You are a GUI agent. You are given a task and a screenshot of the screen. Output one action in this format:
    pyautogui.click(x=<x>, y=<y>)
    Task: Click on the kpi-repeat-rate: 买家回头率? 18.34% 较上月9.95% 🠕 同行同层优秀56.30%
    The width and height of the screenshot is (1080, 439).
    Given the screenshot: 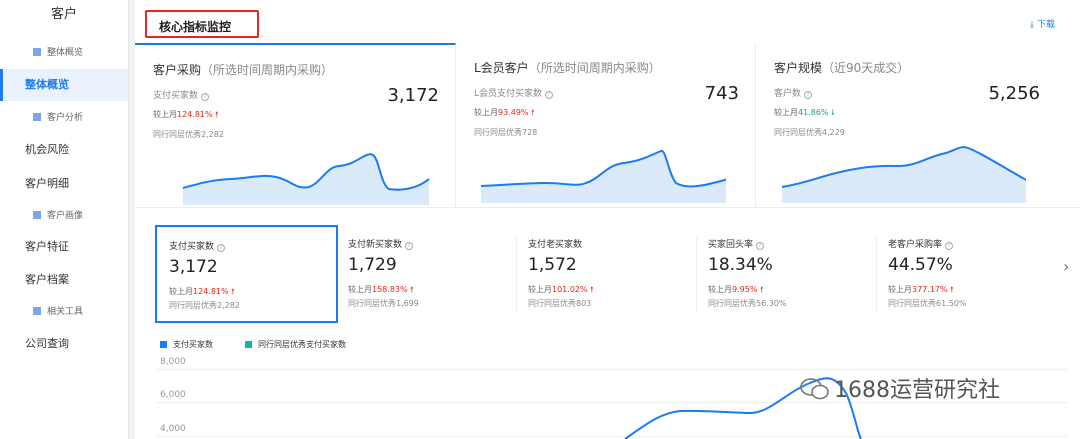 What is the action you would take?
    pyautogui.click(x=787, y=274)
    